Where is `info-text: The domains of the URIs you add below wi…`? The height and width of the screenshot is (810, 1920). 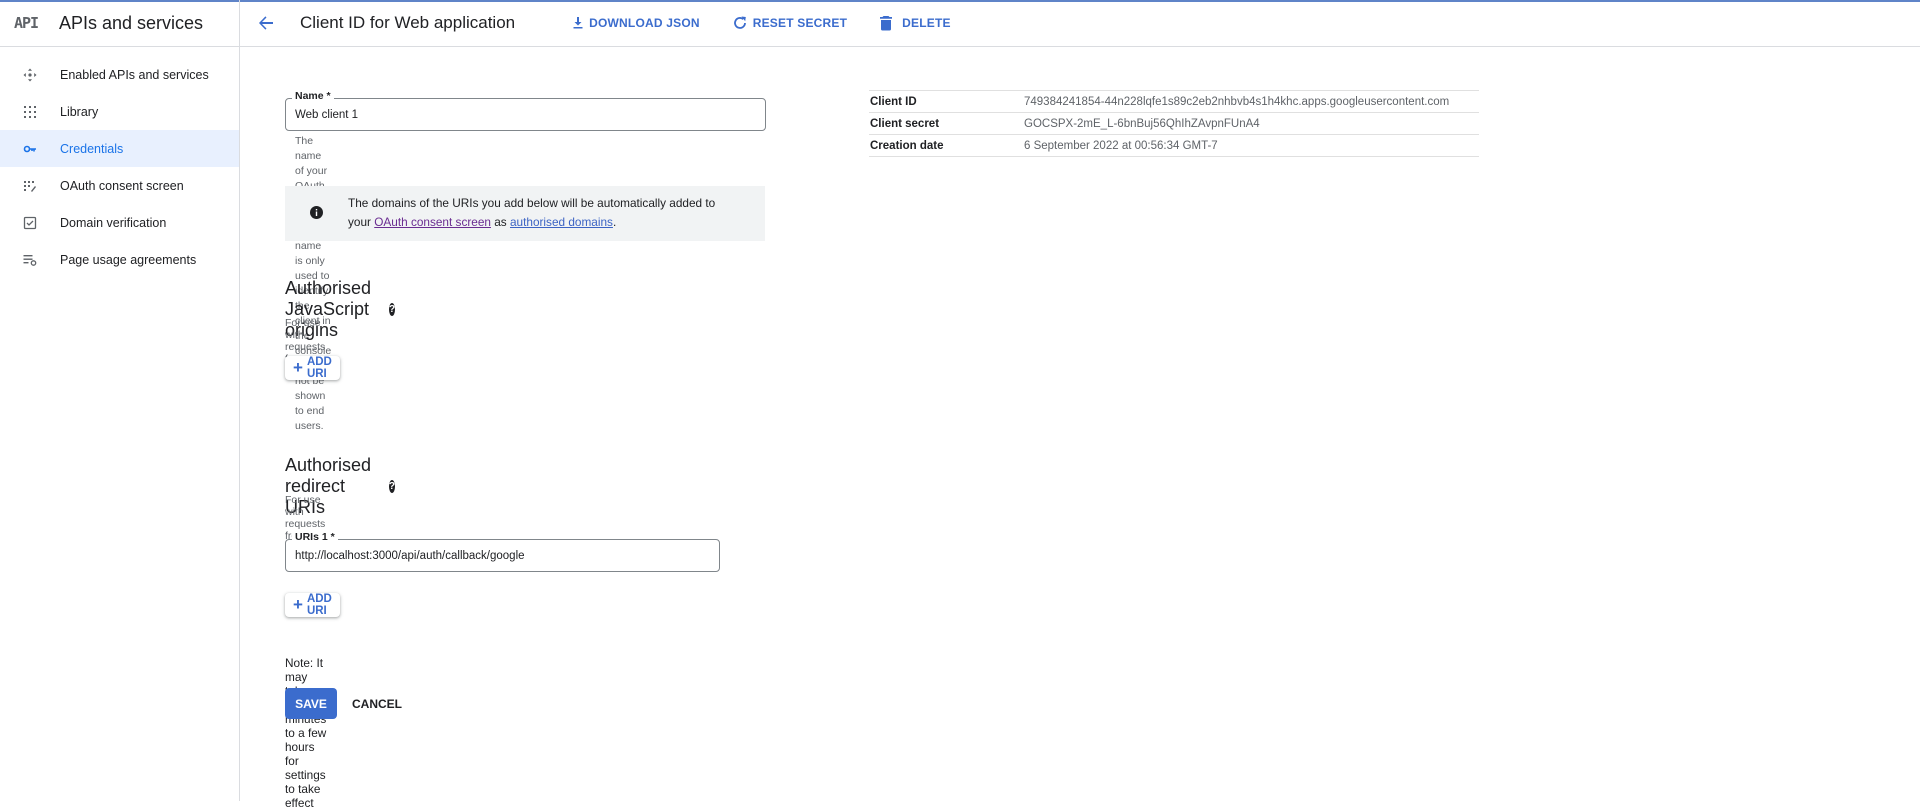 info-text: The domains of the URIs you add below wi… is located at coordinates (548, 213).